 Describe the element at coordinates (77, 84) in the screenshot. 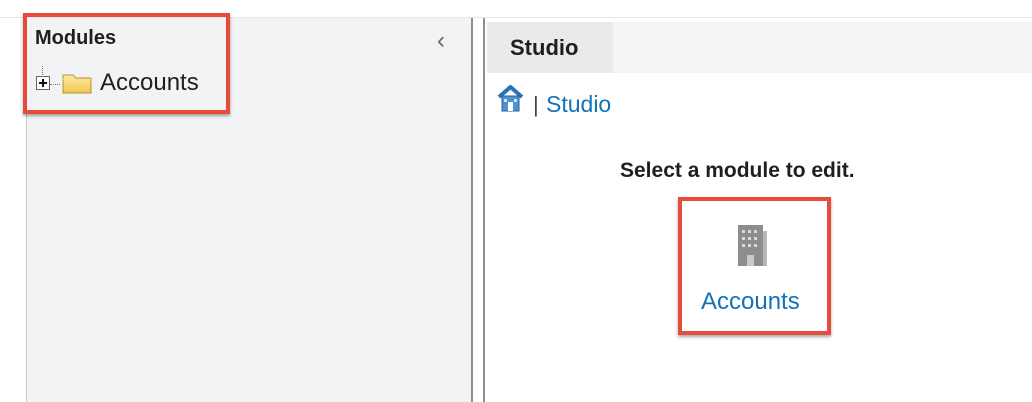

I see `folder-icon` at that location.